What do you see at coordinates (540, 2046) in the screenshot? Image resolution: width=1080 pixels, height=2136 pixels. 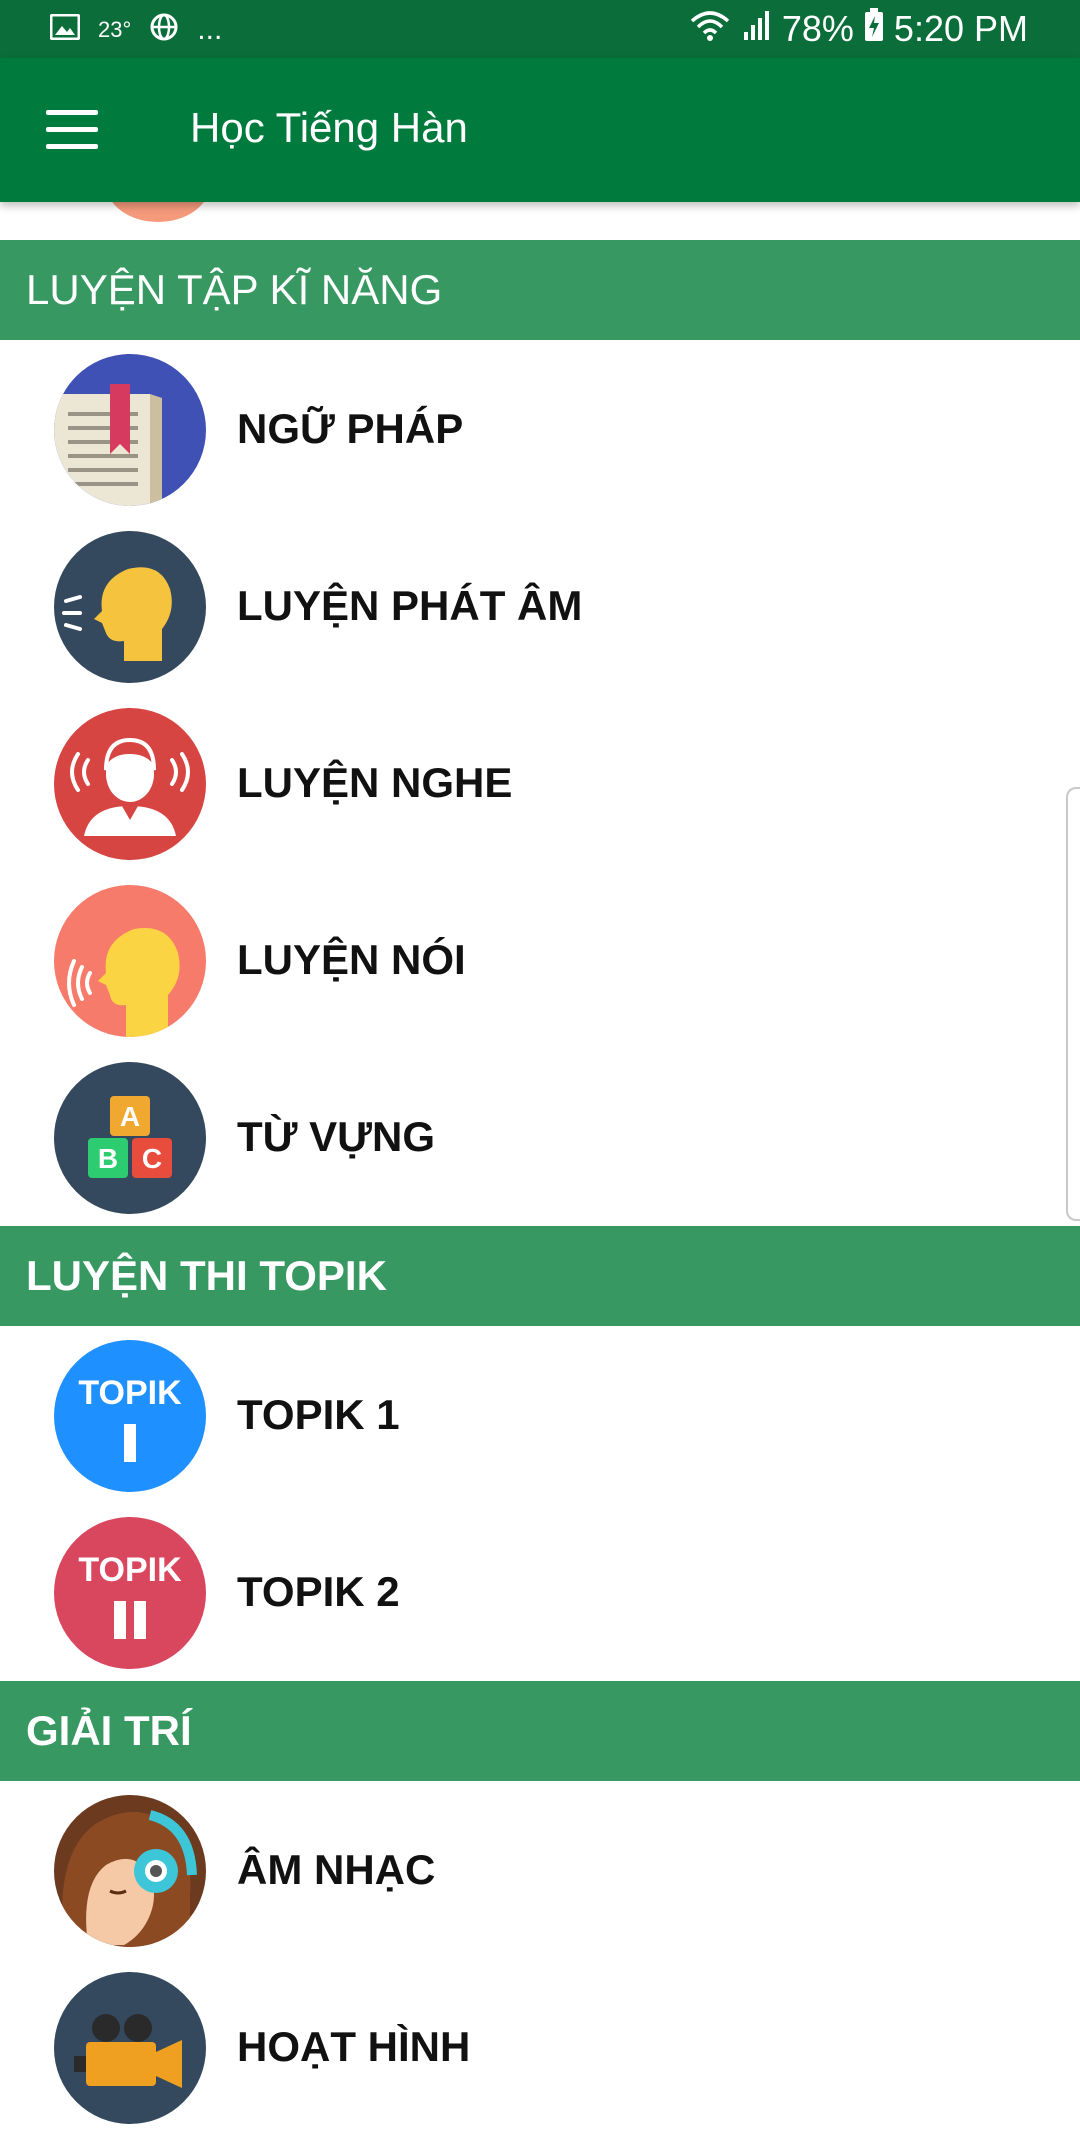 I see `list-item-cartoon: HOẠT HÌNH` at bounding box center [540, 2046].